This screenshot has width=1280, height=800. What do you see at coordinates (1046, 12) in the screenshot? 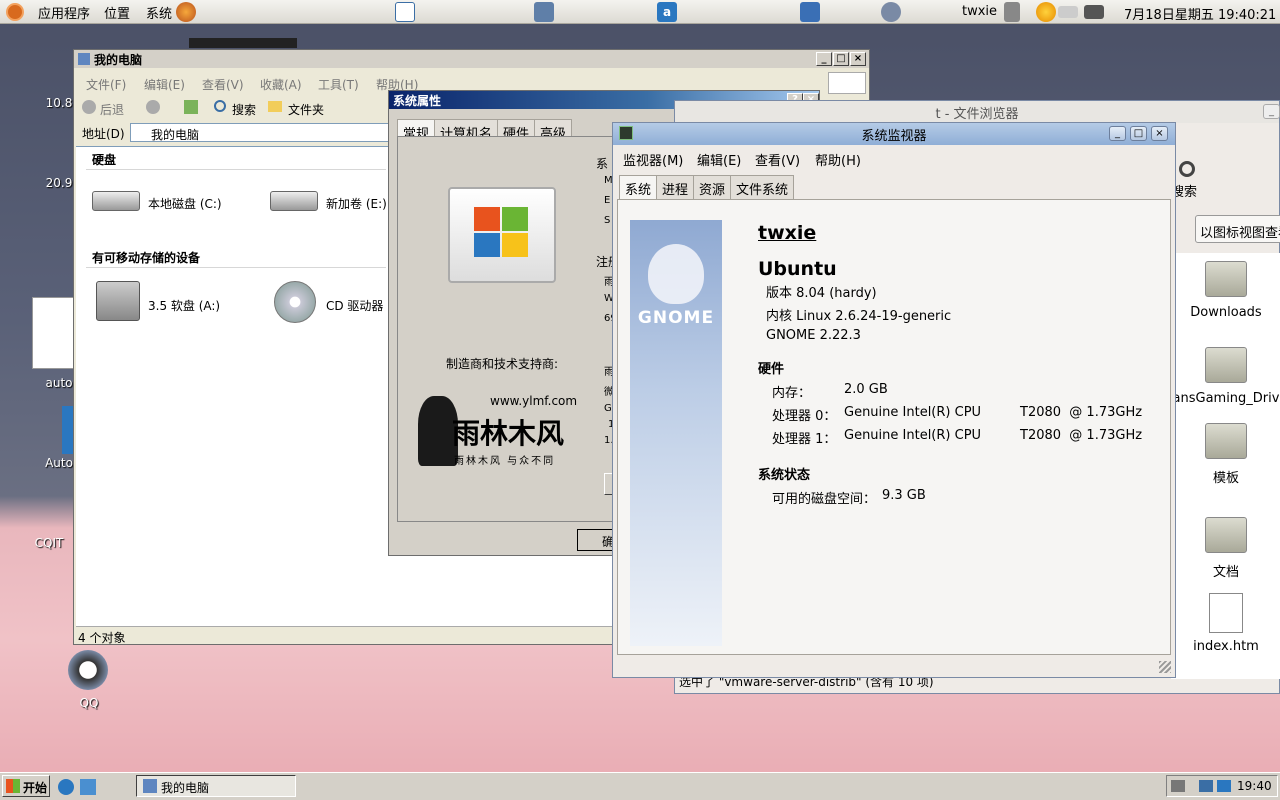
I see `weather-icon` at bounding box center [1046, 12].